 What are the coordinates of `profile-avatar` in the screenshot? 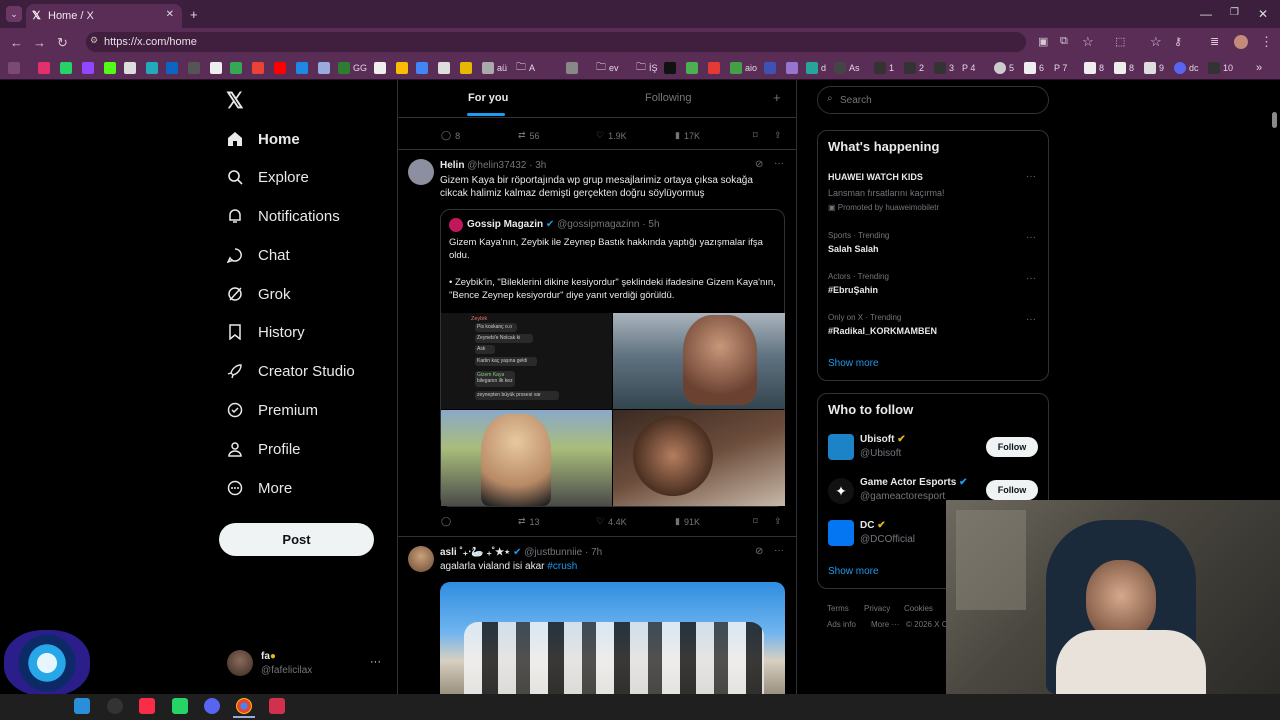 It's located at (1241, 42).